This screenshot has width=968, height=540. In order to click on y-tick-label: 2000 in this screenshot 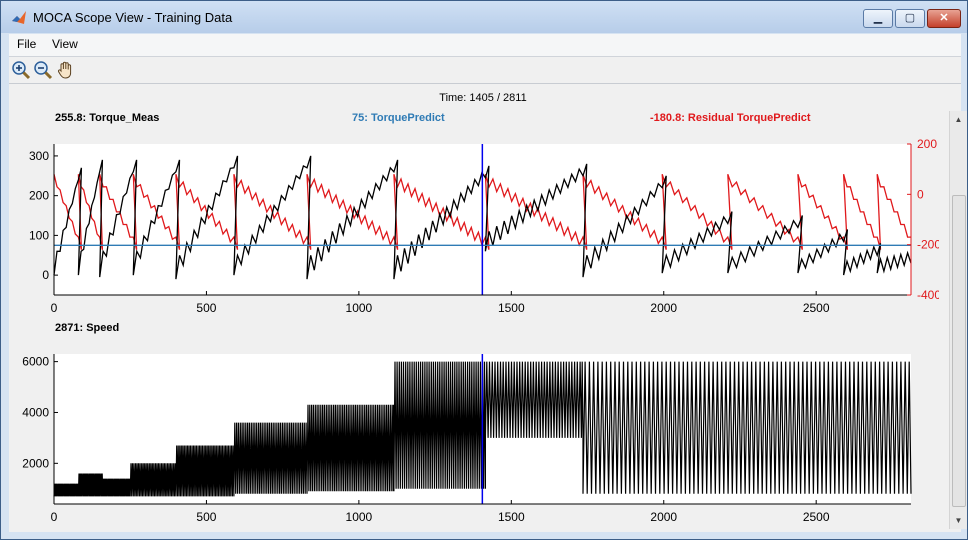, I will do `click(35, 463)`.